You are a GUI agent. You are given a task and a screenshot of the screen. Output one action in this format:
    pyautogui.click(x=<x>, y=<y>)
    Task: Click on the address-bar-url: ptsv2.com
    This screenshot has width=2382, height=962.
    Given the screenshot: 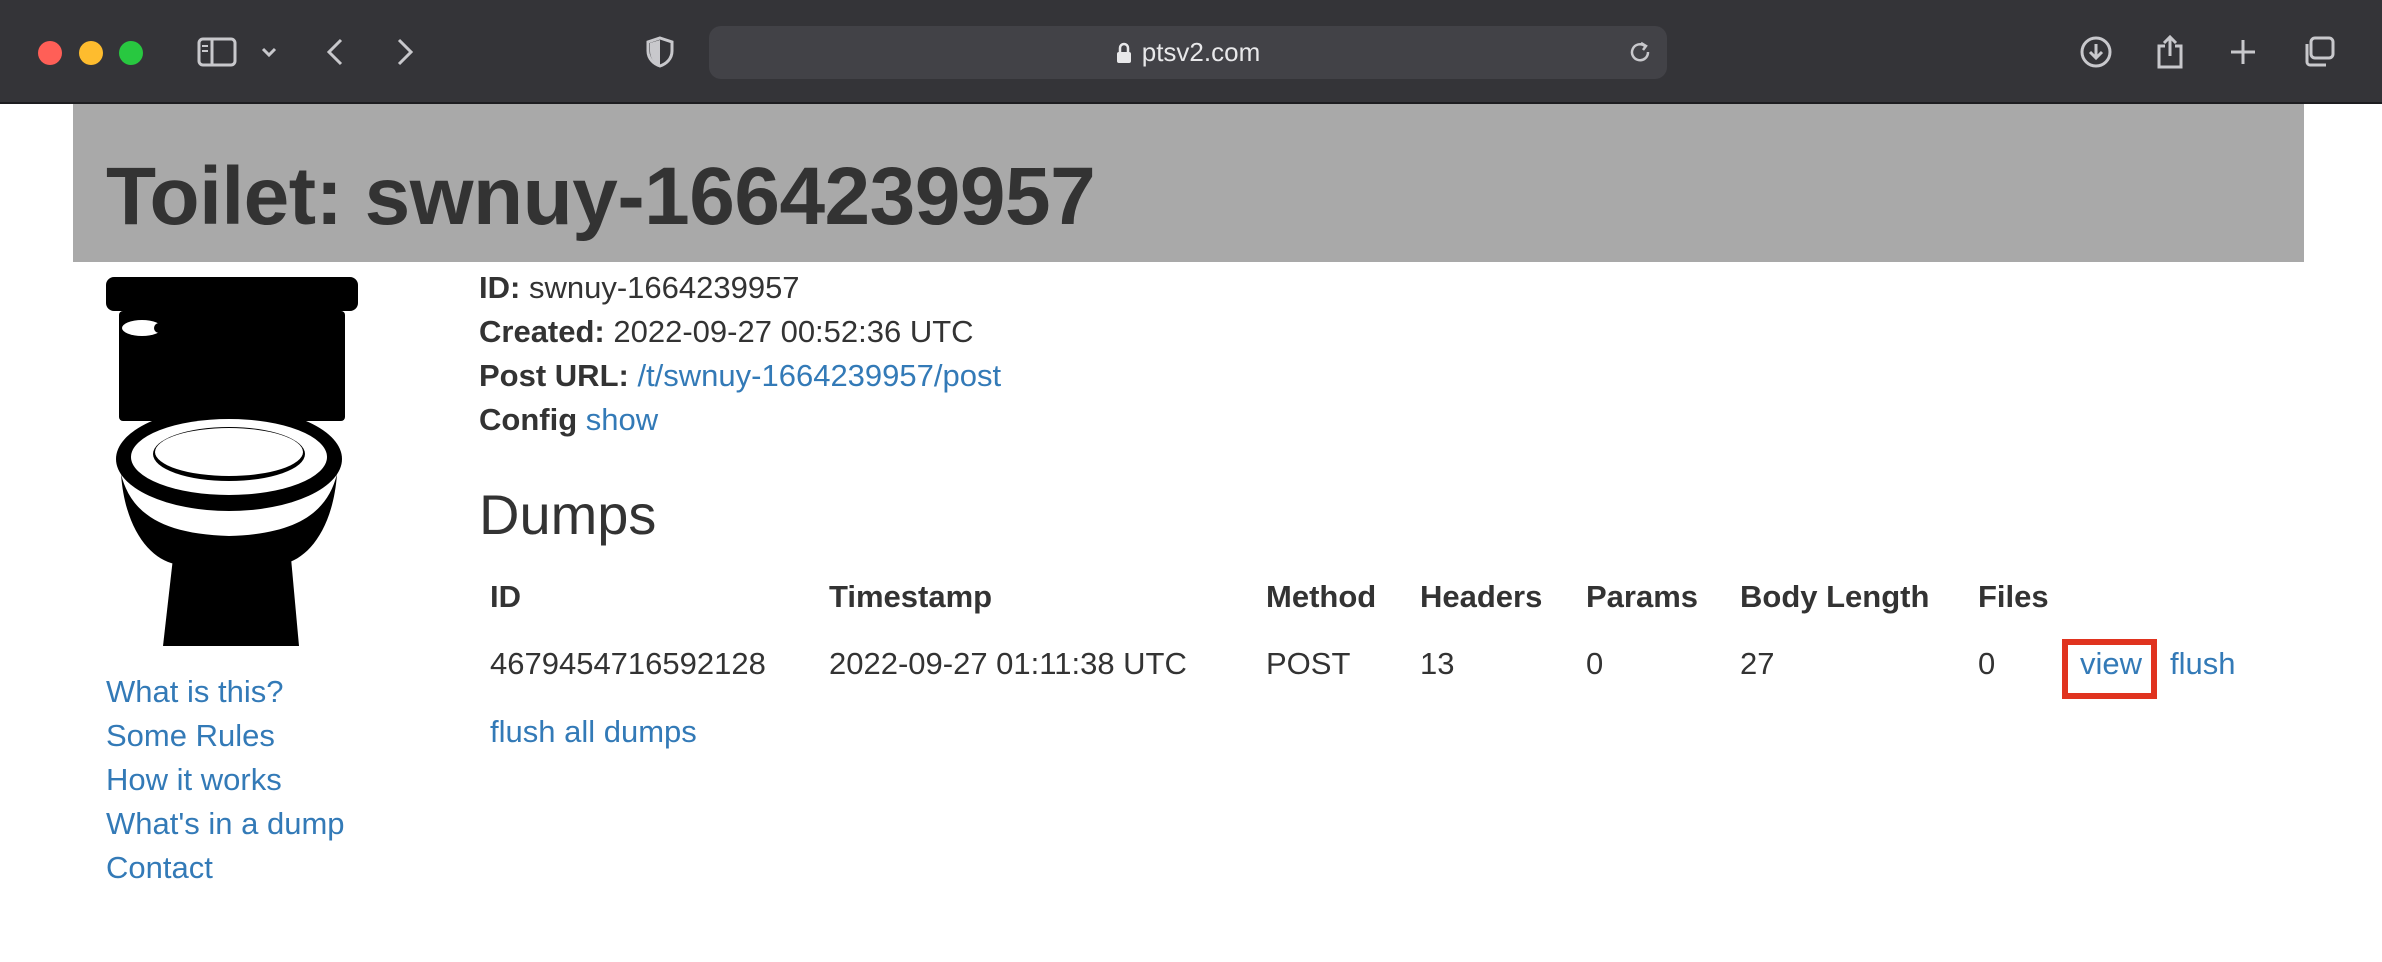 What is the action you would take?
    pyautogui.click(x=1201, y=52)
    